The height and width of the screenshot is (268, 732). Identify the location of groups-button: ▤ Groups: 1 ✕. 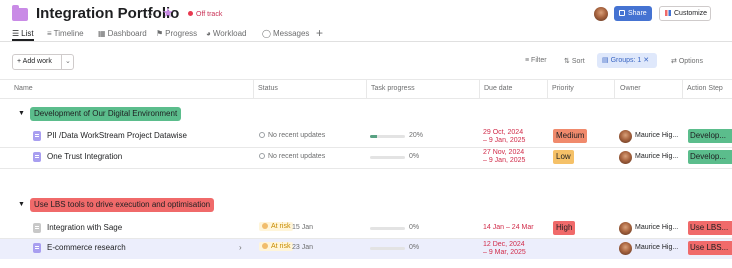
(627, 60).